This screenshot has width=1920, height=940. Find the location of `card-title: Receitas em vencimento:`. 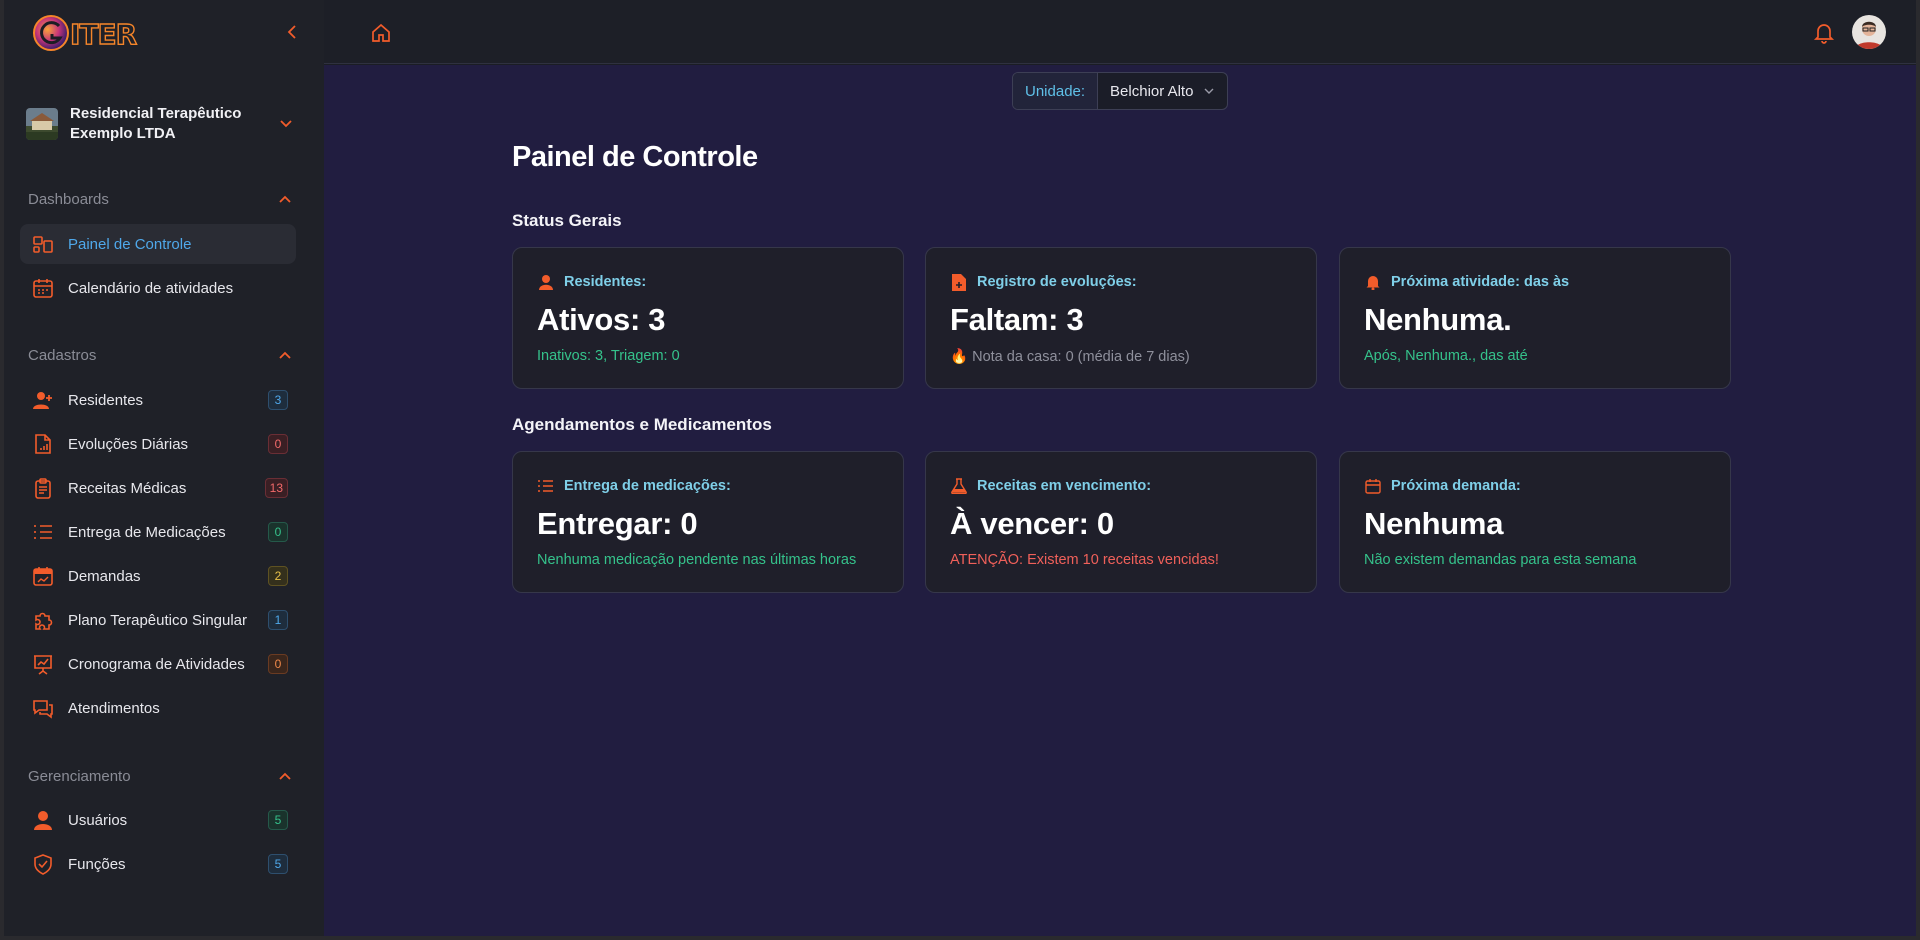

card-title: Receitas em vencimento: is located at coordinates (1050, 486).